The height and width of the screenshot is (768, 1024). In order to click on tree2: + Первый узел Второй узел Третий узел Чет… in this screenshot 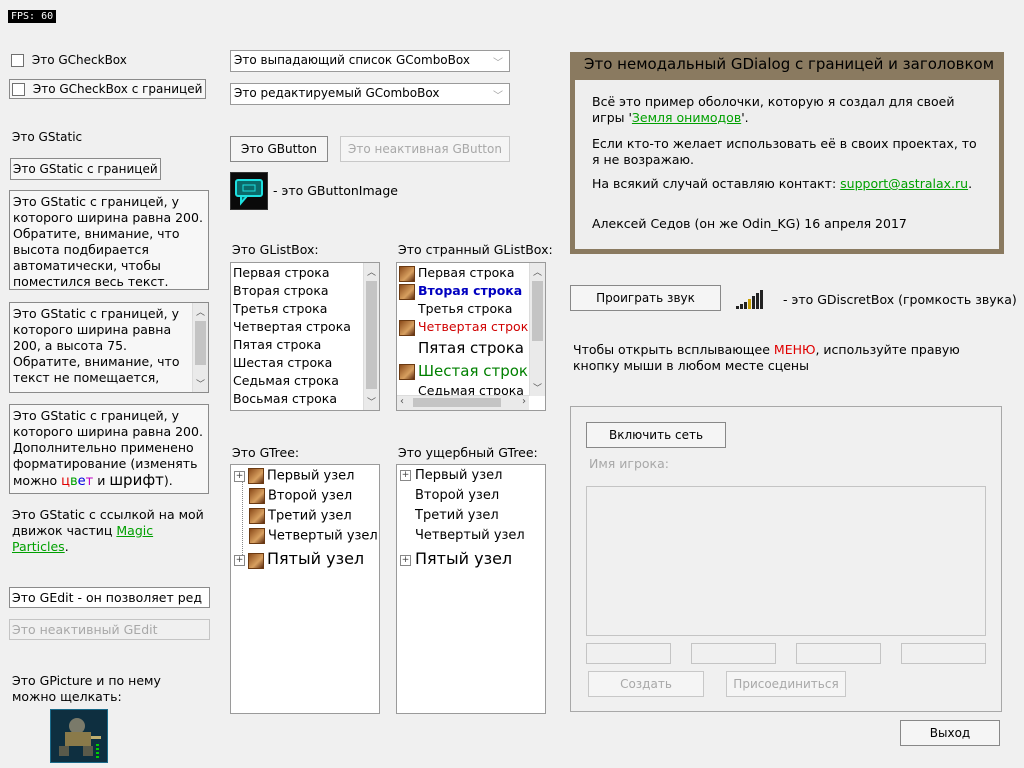, I will do `click(471, 589)`.